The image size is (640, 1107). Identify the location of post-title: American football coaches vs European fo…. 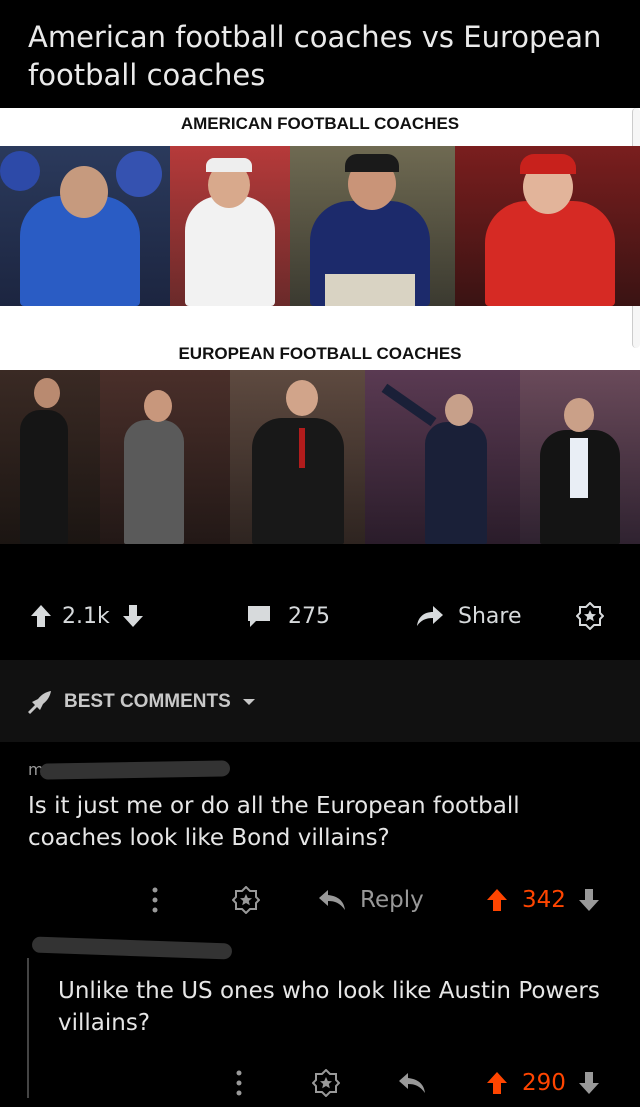
(315, 56).